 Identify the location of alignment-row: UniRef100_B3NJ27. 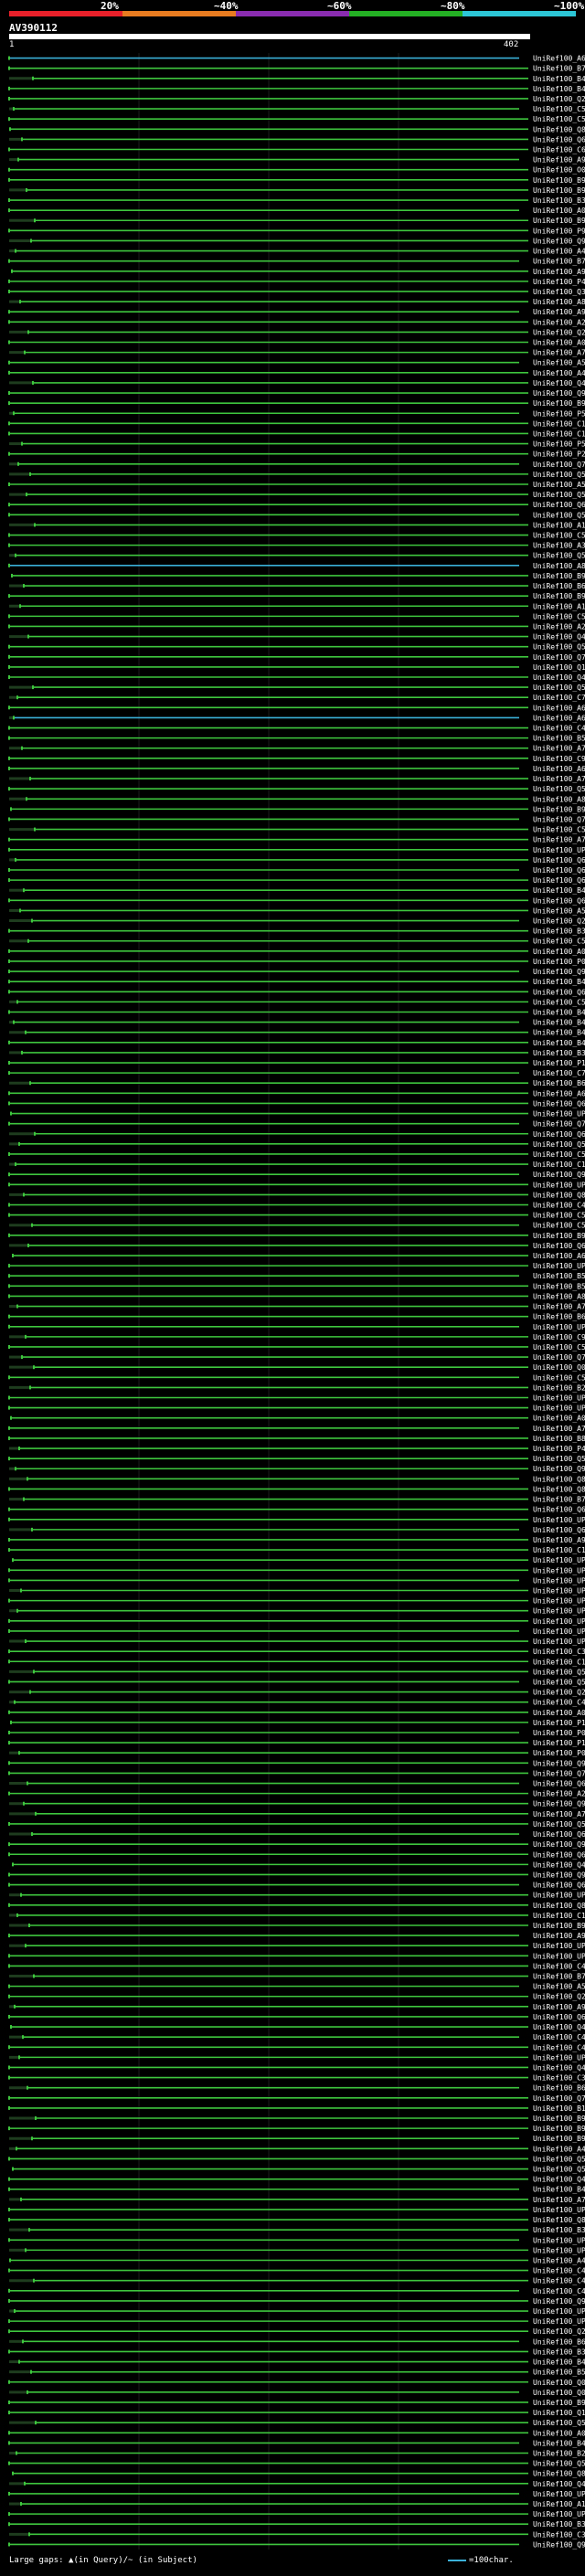
(297, 1053).